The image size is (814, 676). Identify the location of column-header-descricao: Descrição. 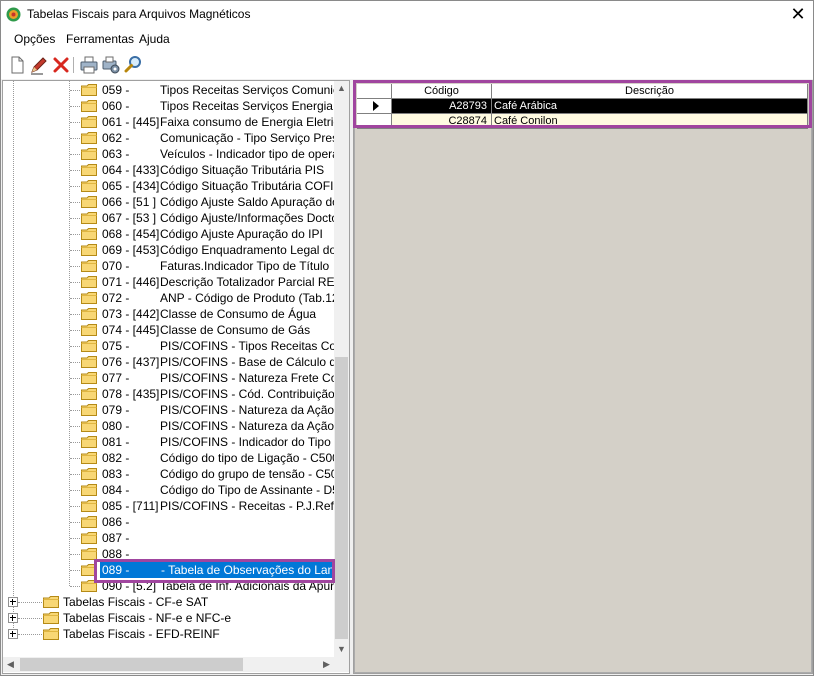
(650, 91).